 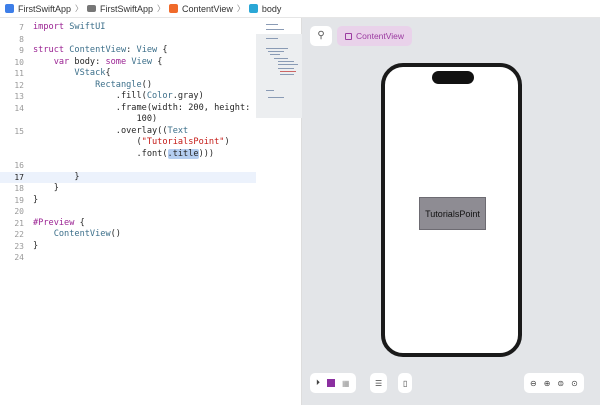 I want to click on code-line: 12 Rectangle(), so click(x=128, y=86).